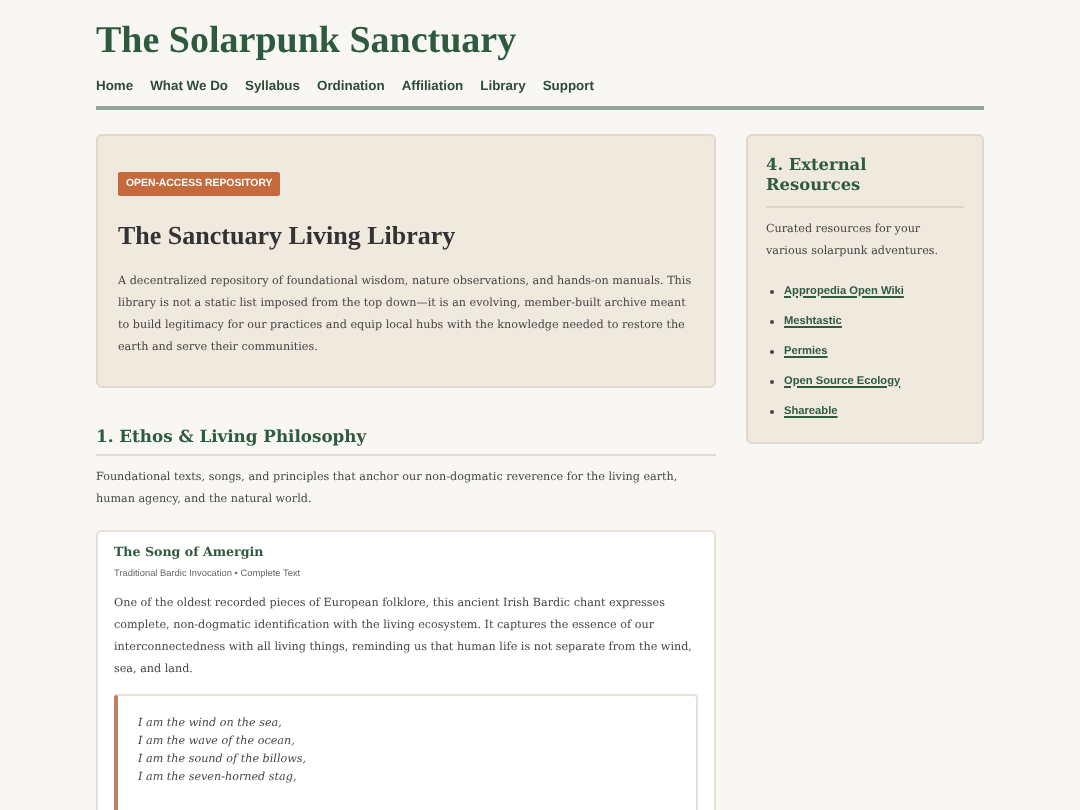 The width and height of the screenshot is (1080, 810). I want to click on hero-title: The Sanctuary Living Library, so click(288, 236).